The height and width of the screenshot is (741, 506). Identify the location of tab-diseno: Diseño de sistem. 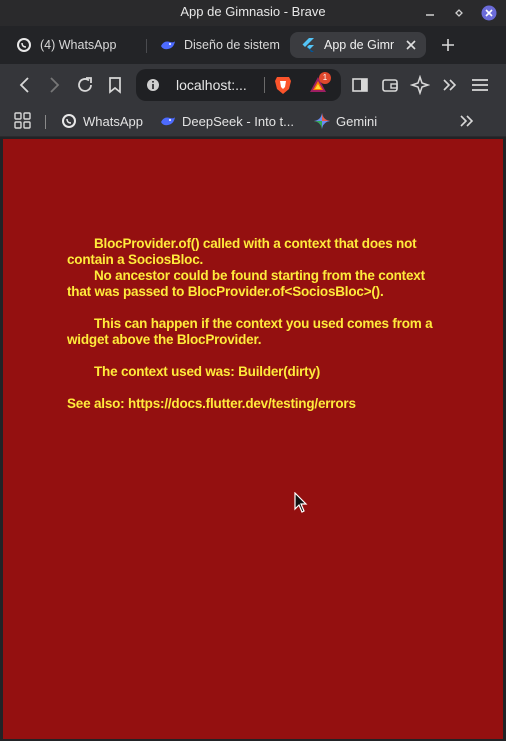
(215, 45).